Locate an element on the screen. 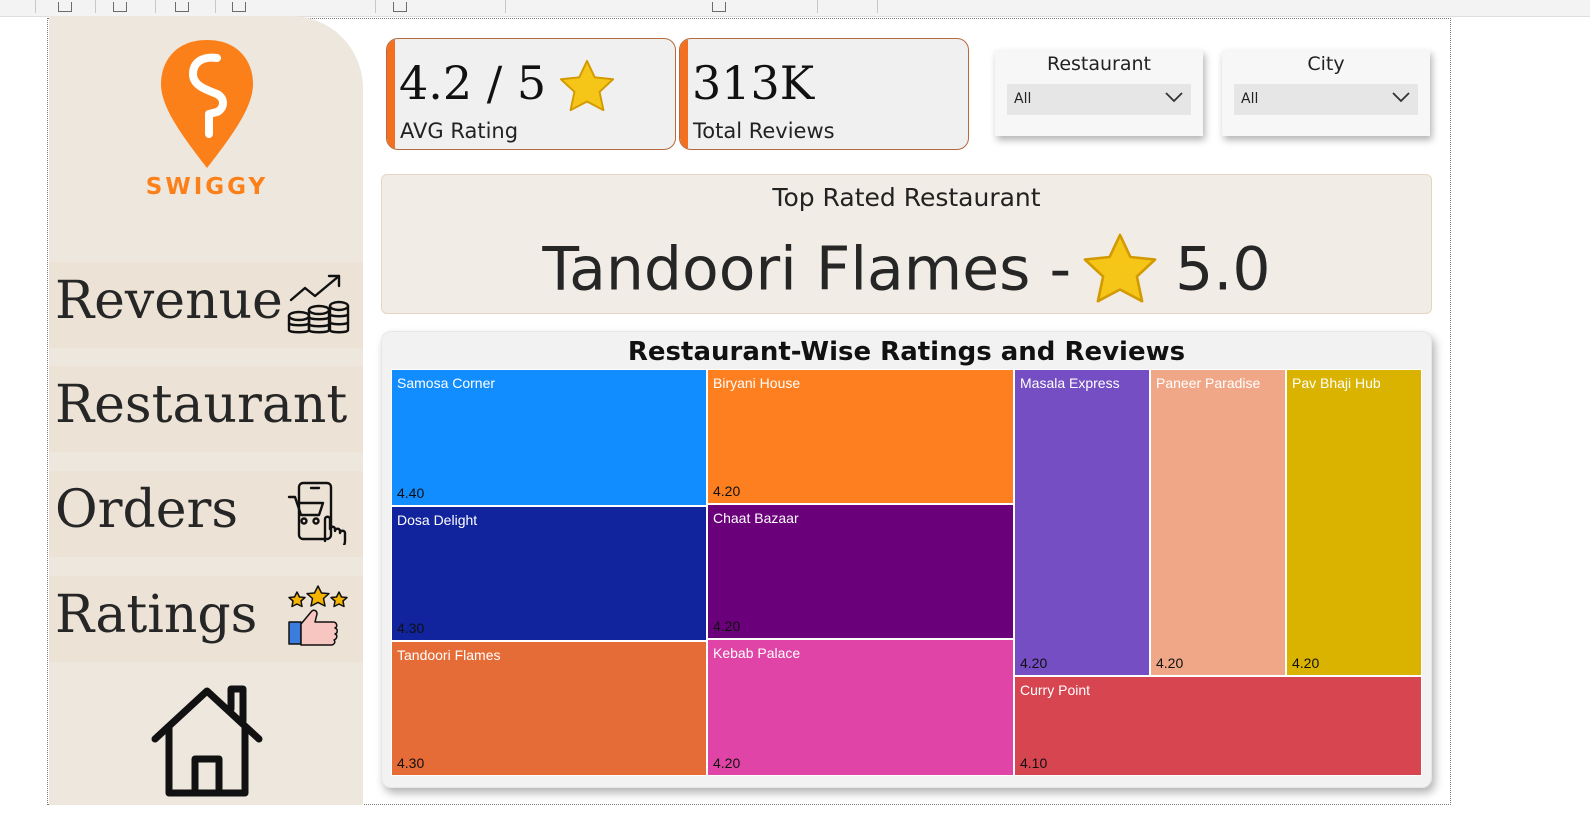 The height and width of the screenshot is (823, 1590). total-reviews-value: 313K is located at coordinates (753, 83).